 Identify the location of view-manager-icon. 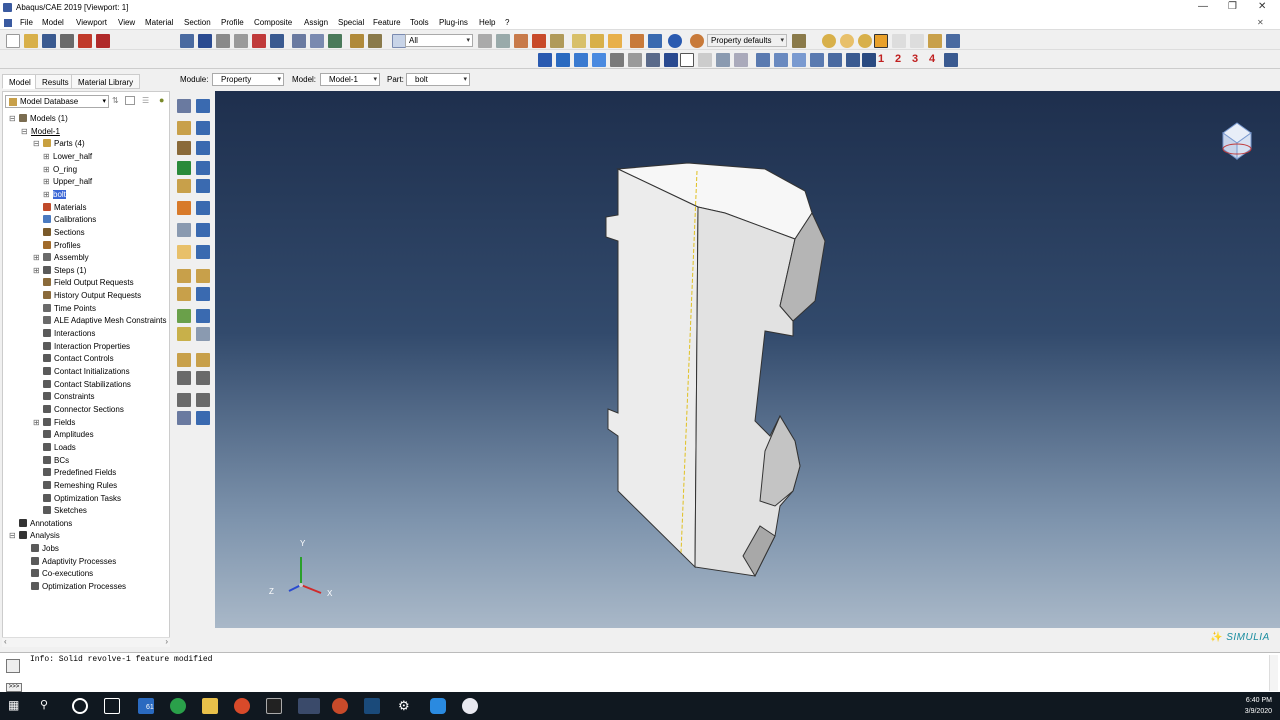
(799, 41).